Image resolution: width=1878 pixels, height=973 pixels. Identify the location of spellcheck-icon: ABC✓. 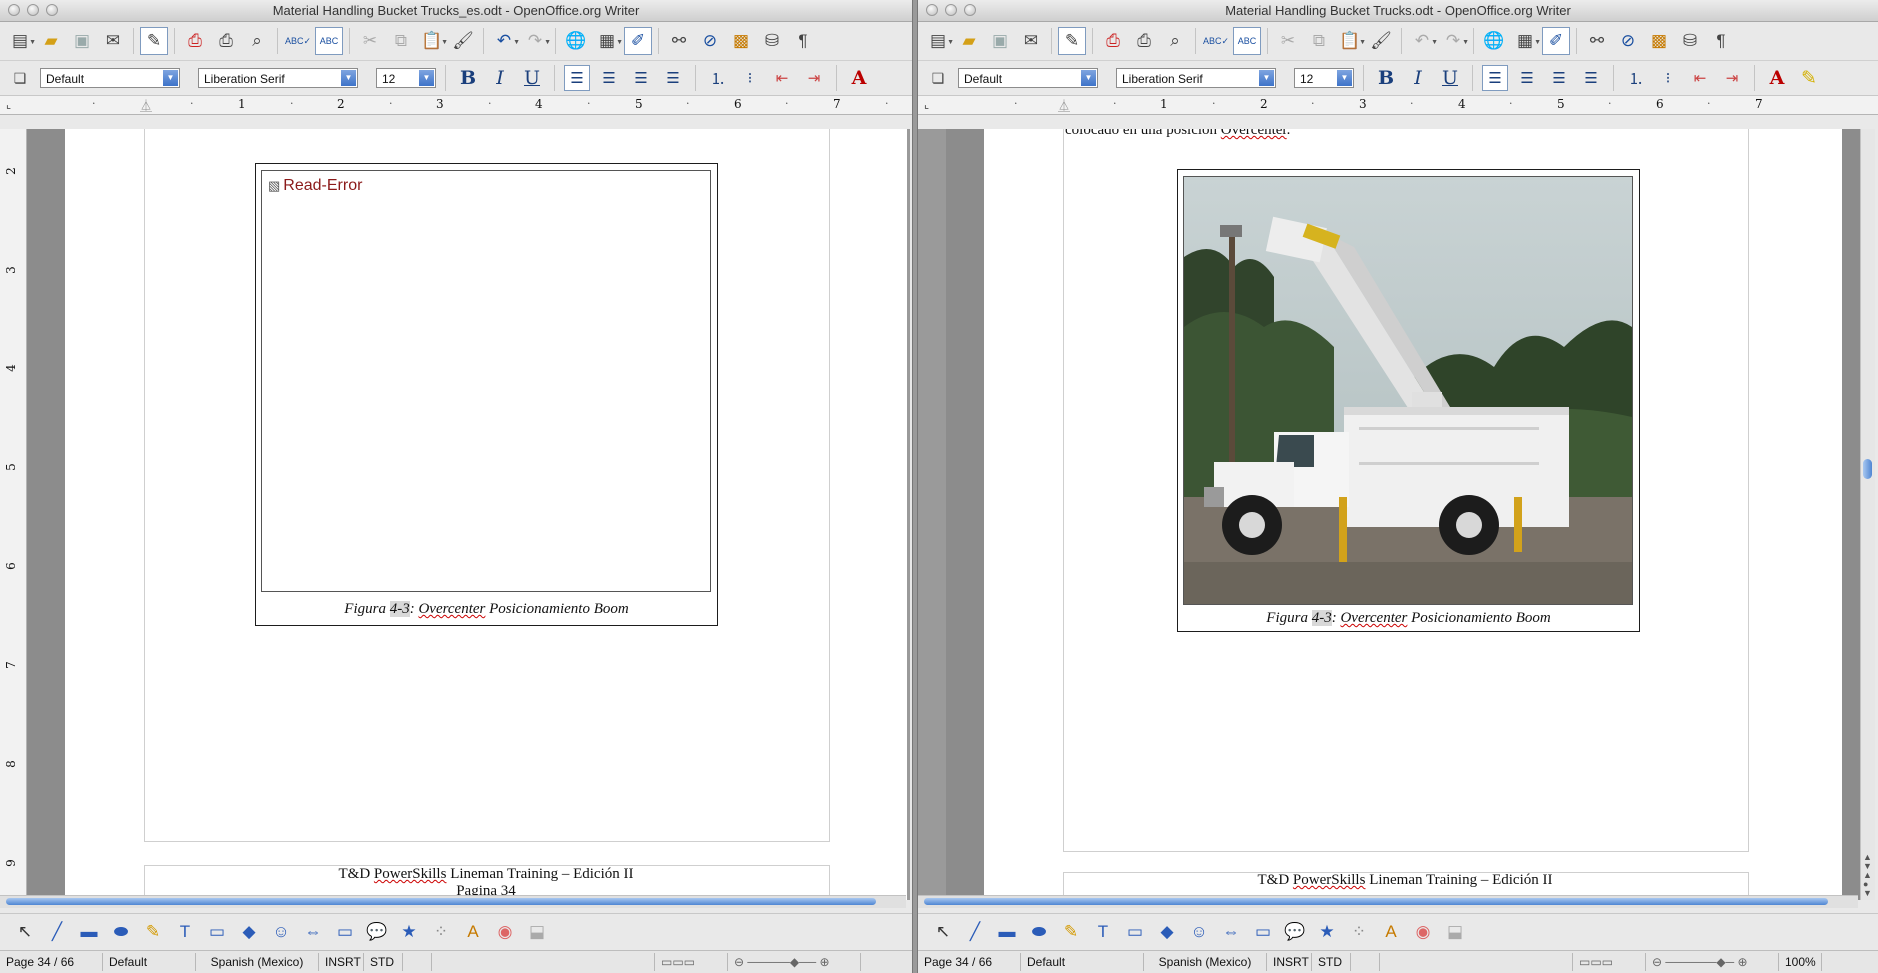
(298, 41).